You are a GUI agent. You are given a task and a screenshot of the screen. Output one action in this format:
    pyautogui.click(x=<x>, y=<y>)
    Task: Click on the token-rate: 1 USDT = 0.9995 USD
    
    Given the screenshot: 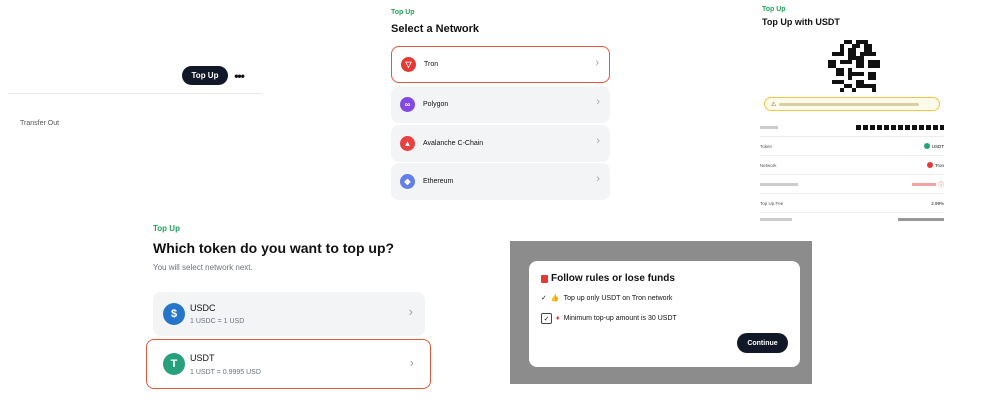 What is the action you would take?
    pyautogui.click(x=225, y=372)
    